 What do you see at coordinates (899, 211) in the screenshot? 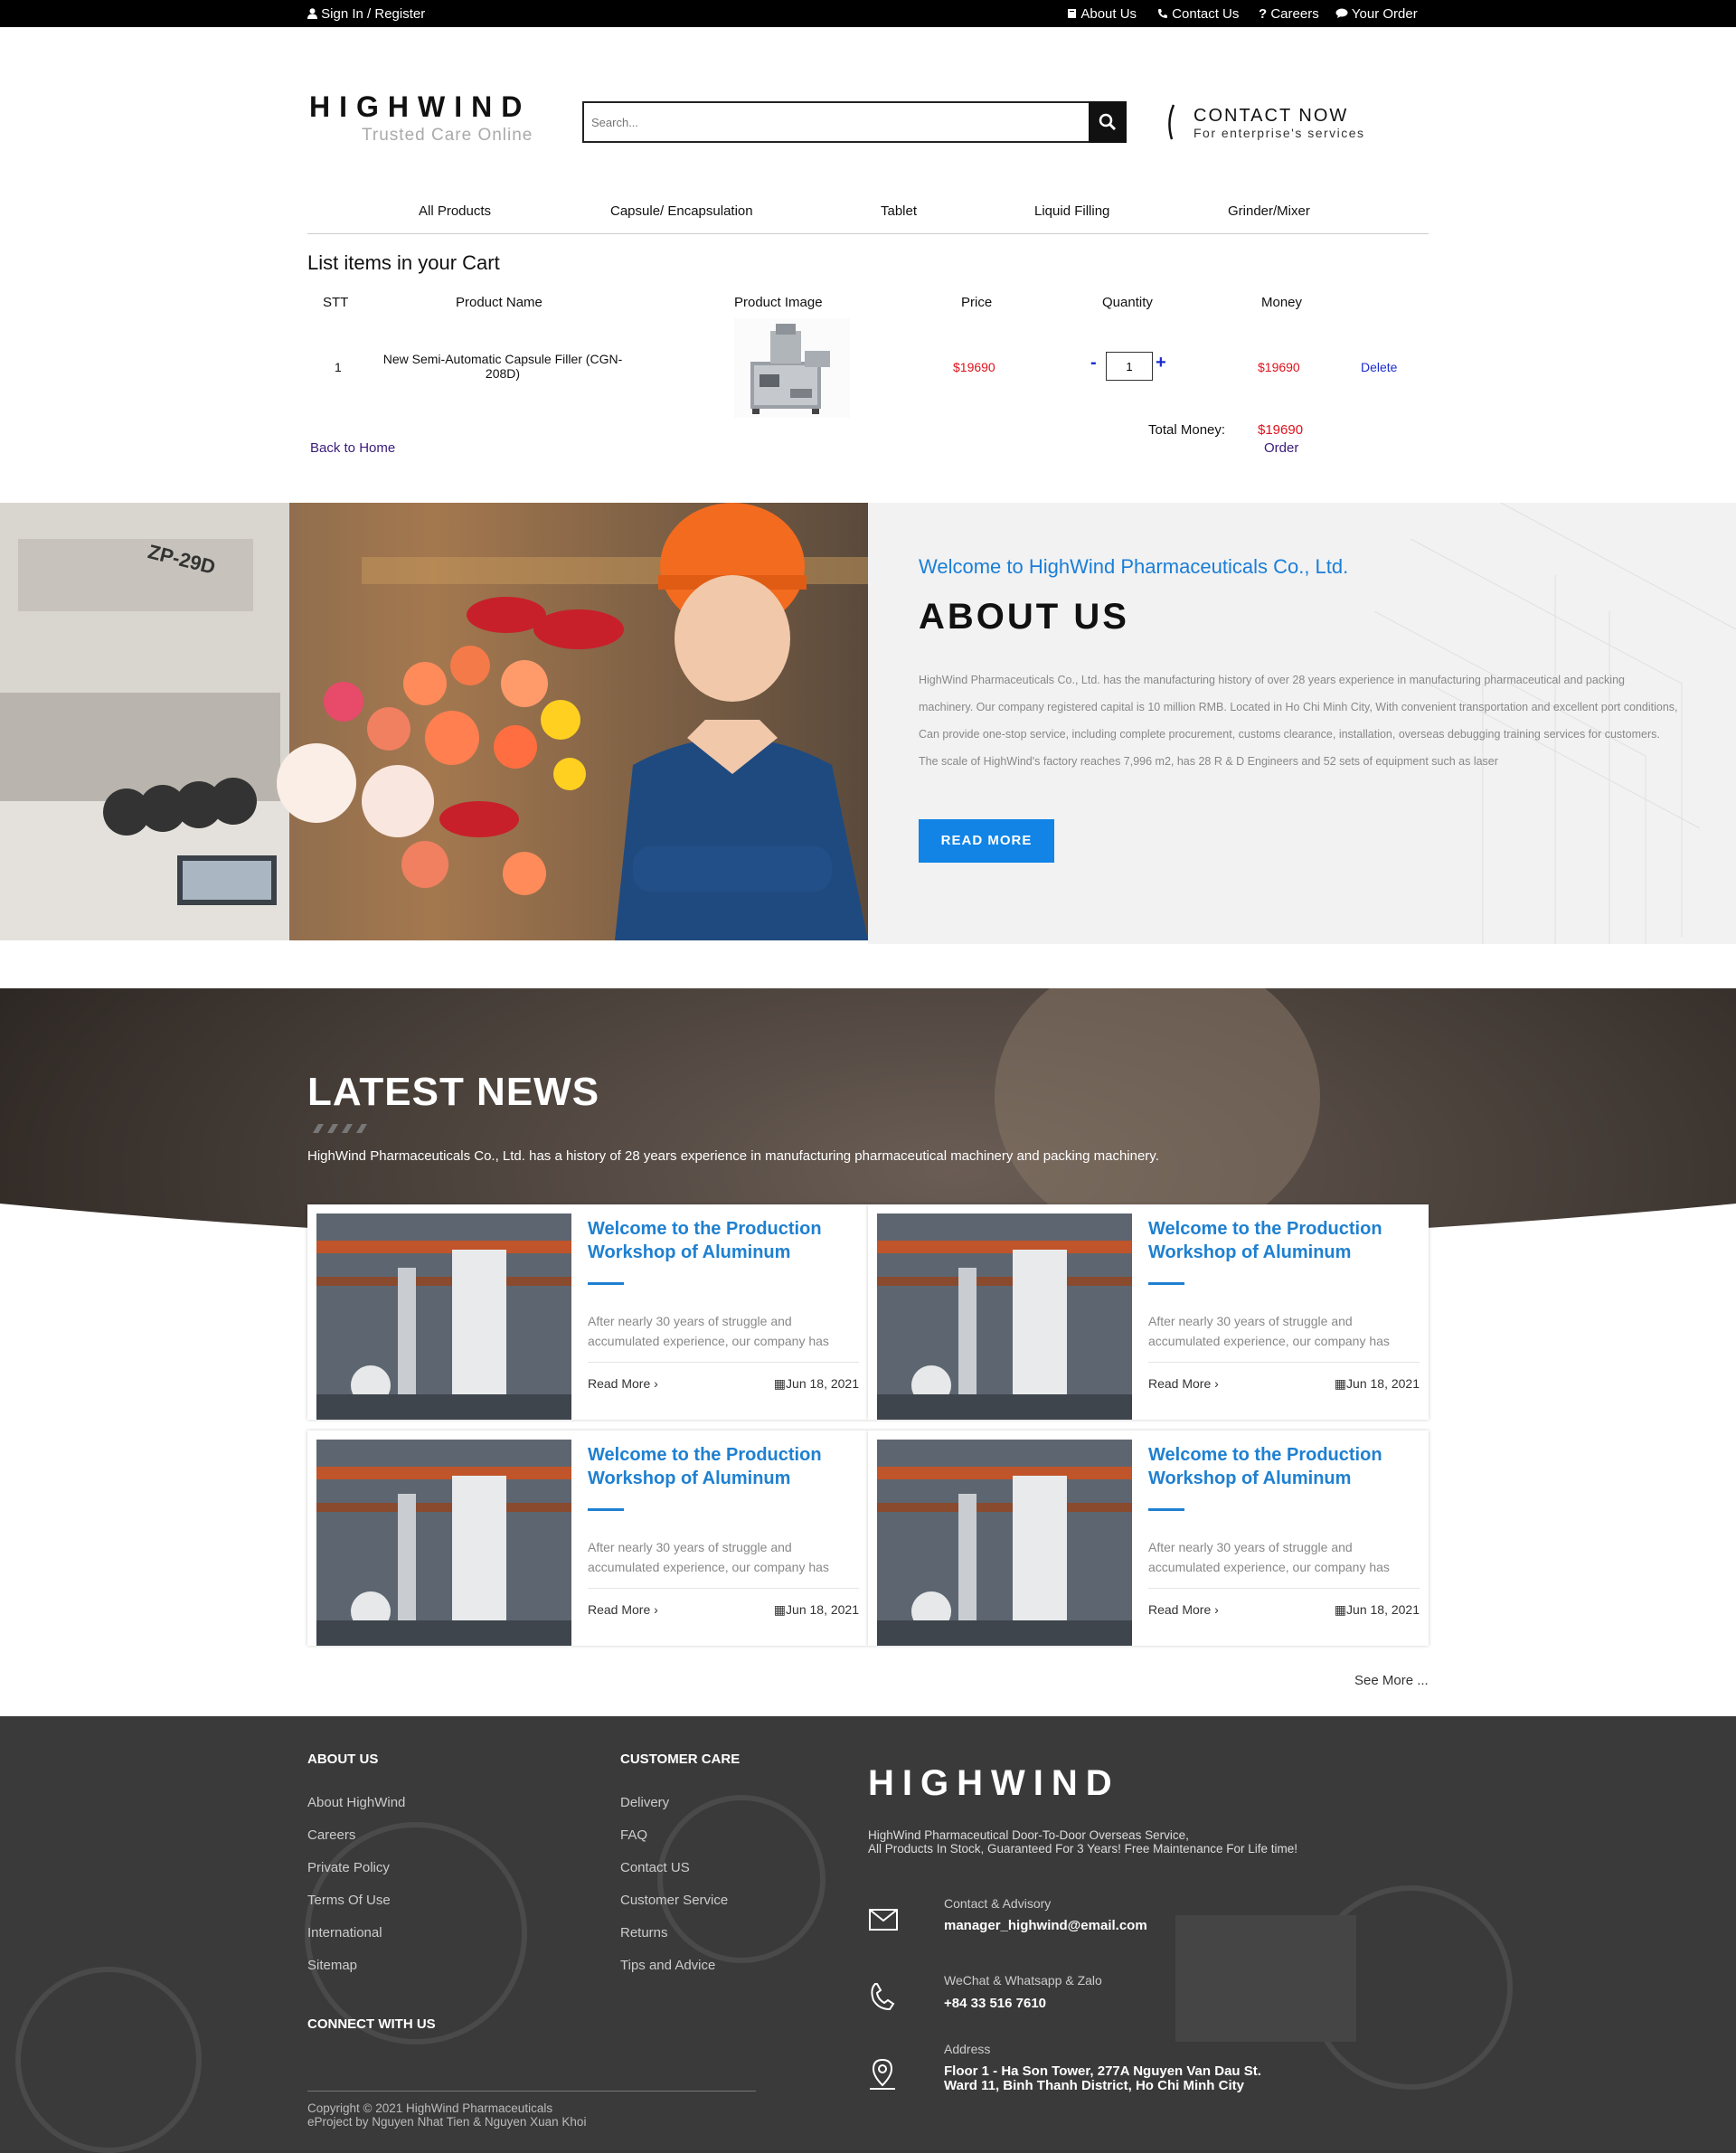
I see `nav-tablet: Tablet` at bounding box center [899, 211].